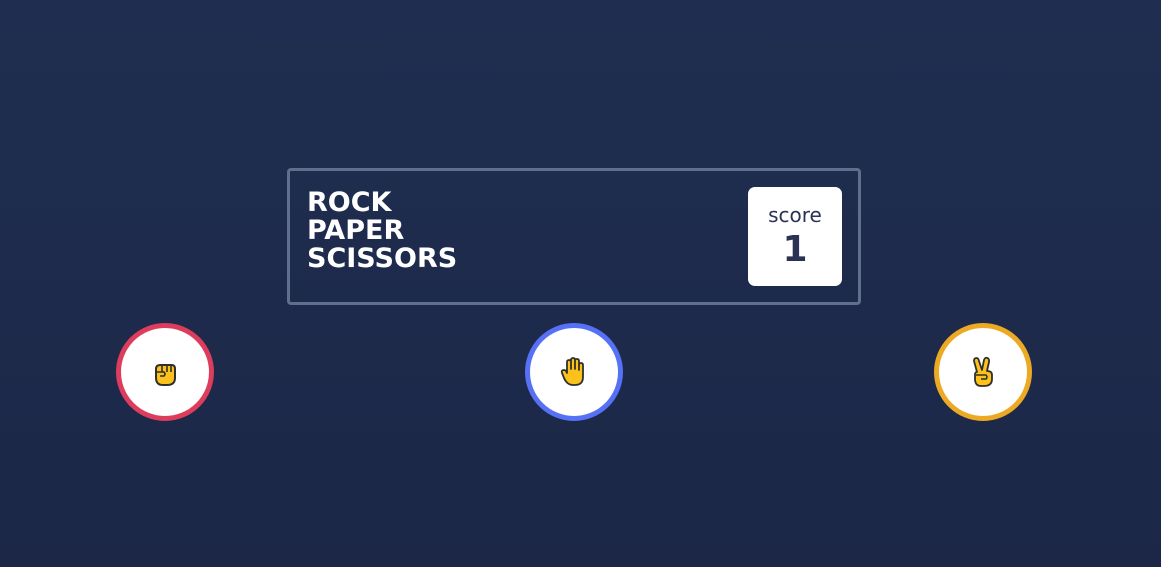 Image resolution: width=1161 pixels, height=567 pixels. I want to click on game-header: ROCK PAPER SCISSORS score 1, so click(574, 236).